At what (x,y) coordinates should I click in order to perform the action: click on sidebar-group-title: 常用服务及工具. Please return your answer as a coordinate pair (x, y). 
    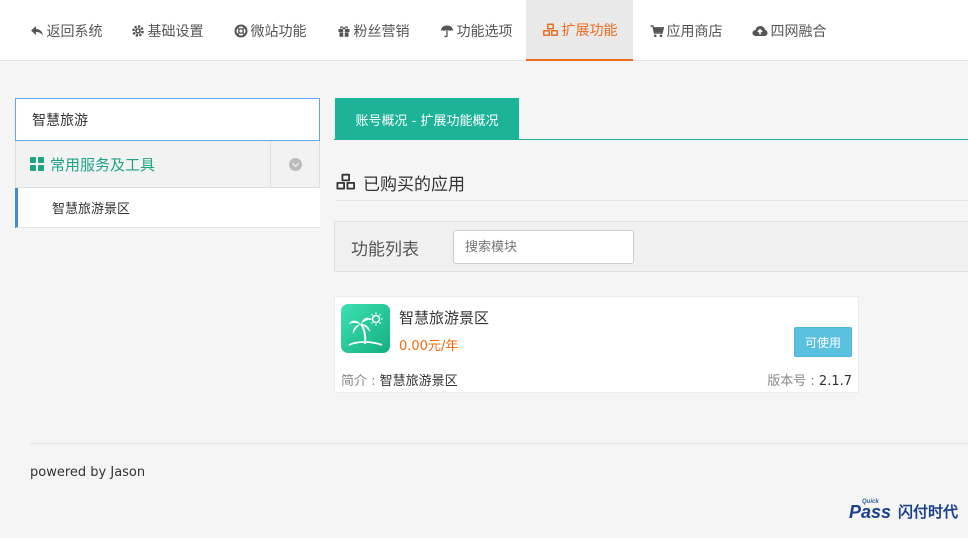
    Looking at the image, I should click on (92, 164).